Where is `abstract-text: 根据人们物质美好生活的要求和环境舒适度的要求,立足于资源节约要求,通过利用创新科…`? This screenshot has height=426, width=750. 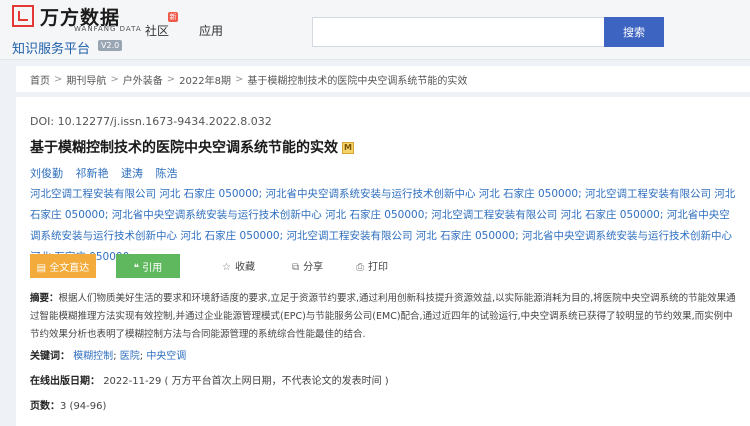
abstract-text: 根据人们物质美好生活的要求和环境舒适度的要求,立足于资源节约要求,通过利用创新科… is located at coordinates (383, 316).